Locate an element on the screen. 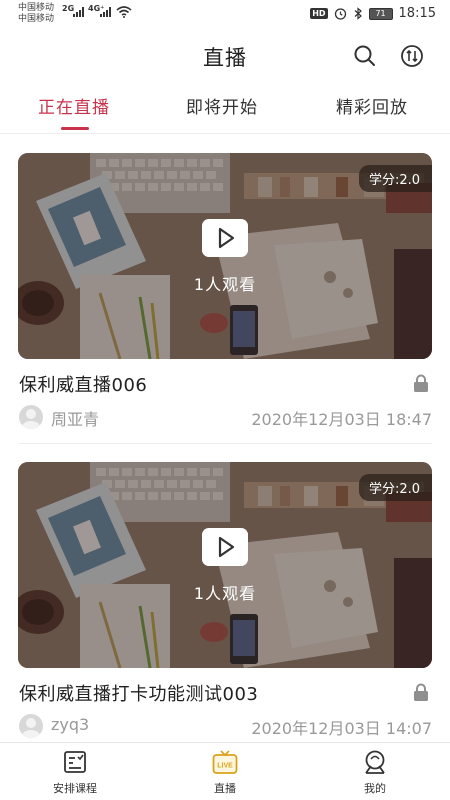 The width and height of the screenshot is (450, 800). nav-profile: 我的 is located at coordinates (375, 771).